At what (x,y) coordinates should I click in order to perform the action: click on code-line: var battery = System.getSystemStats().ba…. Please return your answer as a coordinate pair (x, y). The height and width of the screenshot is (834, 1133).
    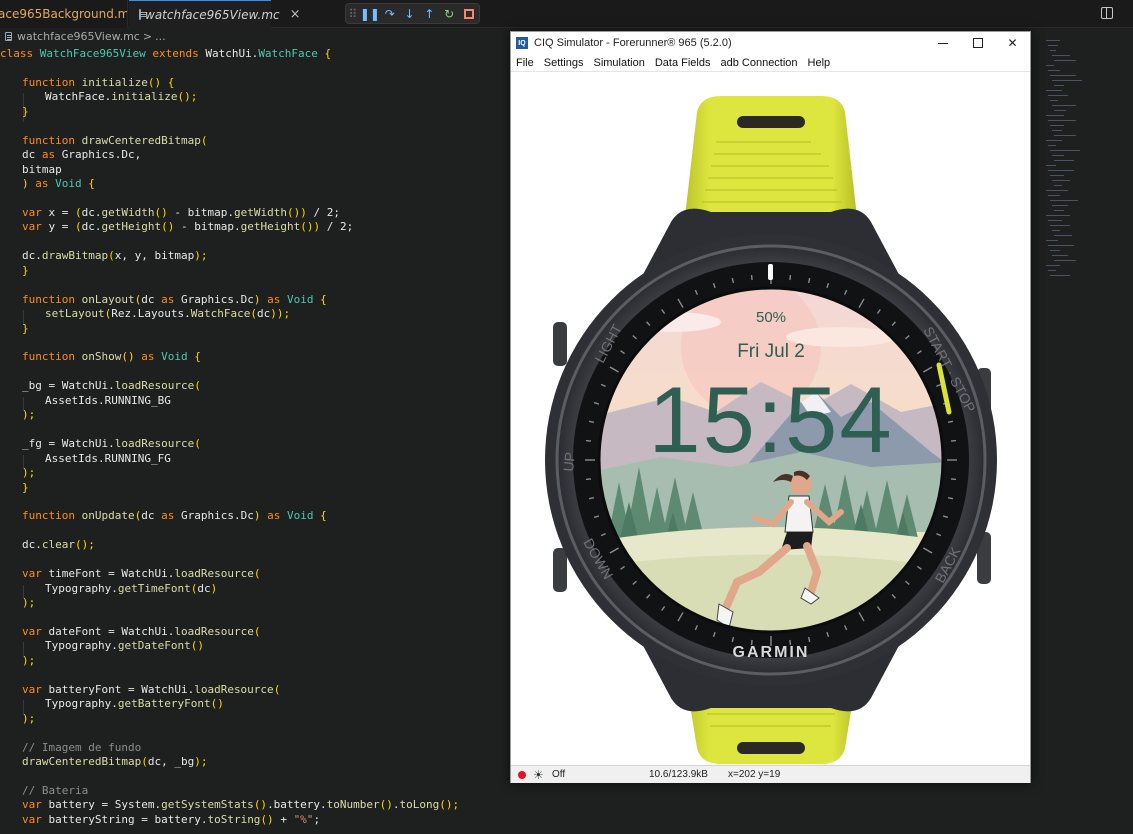
    Looking at the image, I should click on (240, 805).